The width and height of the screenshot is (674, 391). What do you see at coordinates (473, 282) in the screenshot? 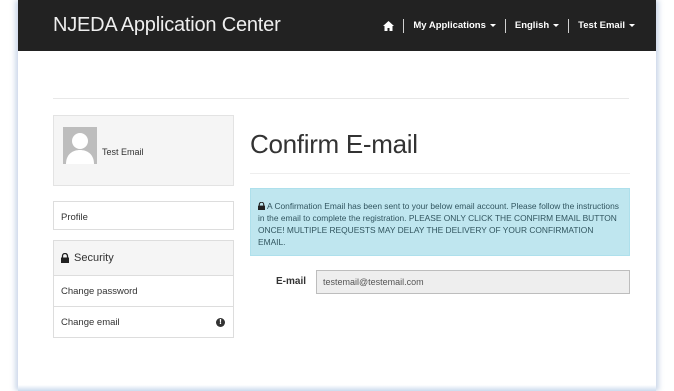
I see `email-field` at bounding box center [473, 282].